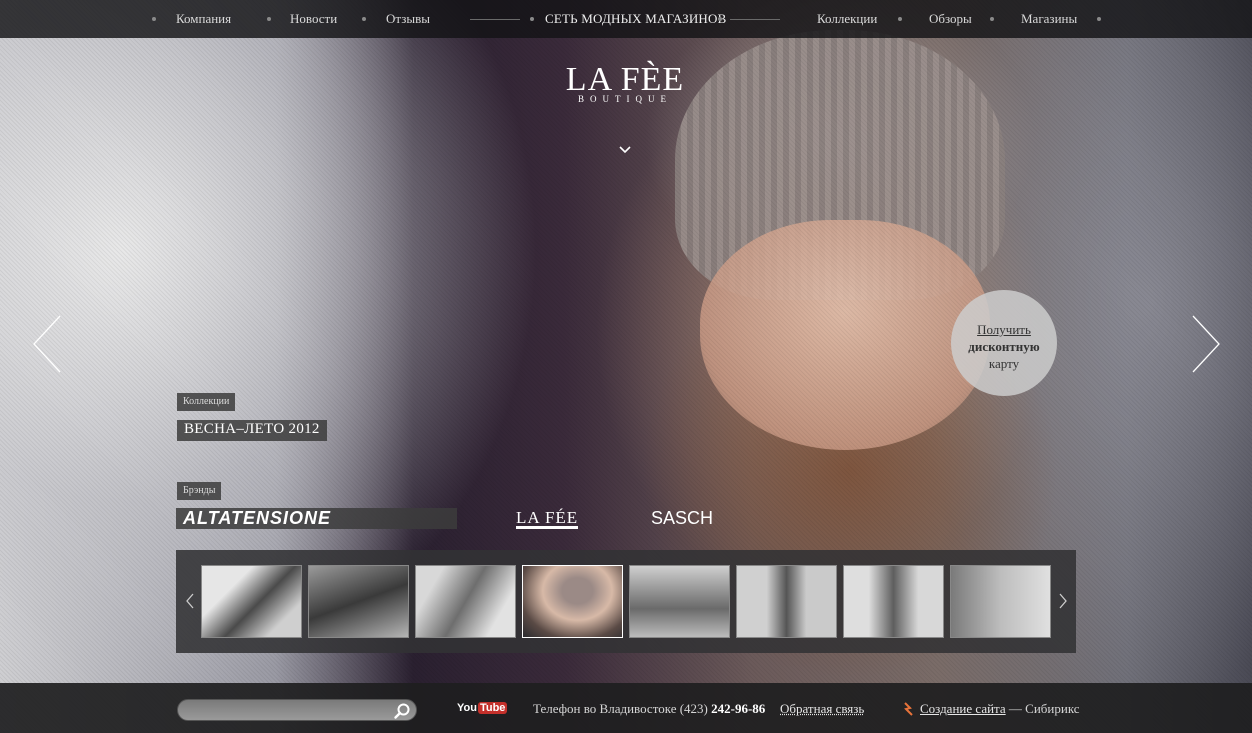  What do you see at coordinates (252, 430) in the screenshot?
I see `collection-title-link: ВЕСНА–ЛЕТО 2012` at bounding box center [252, 430].